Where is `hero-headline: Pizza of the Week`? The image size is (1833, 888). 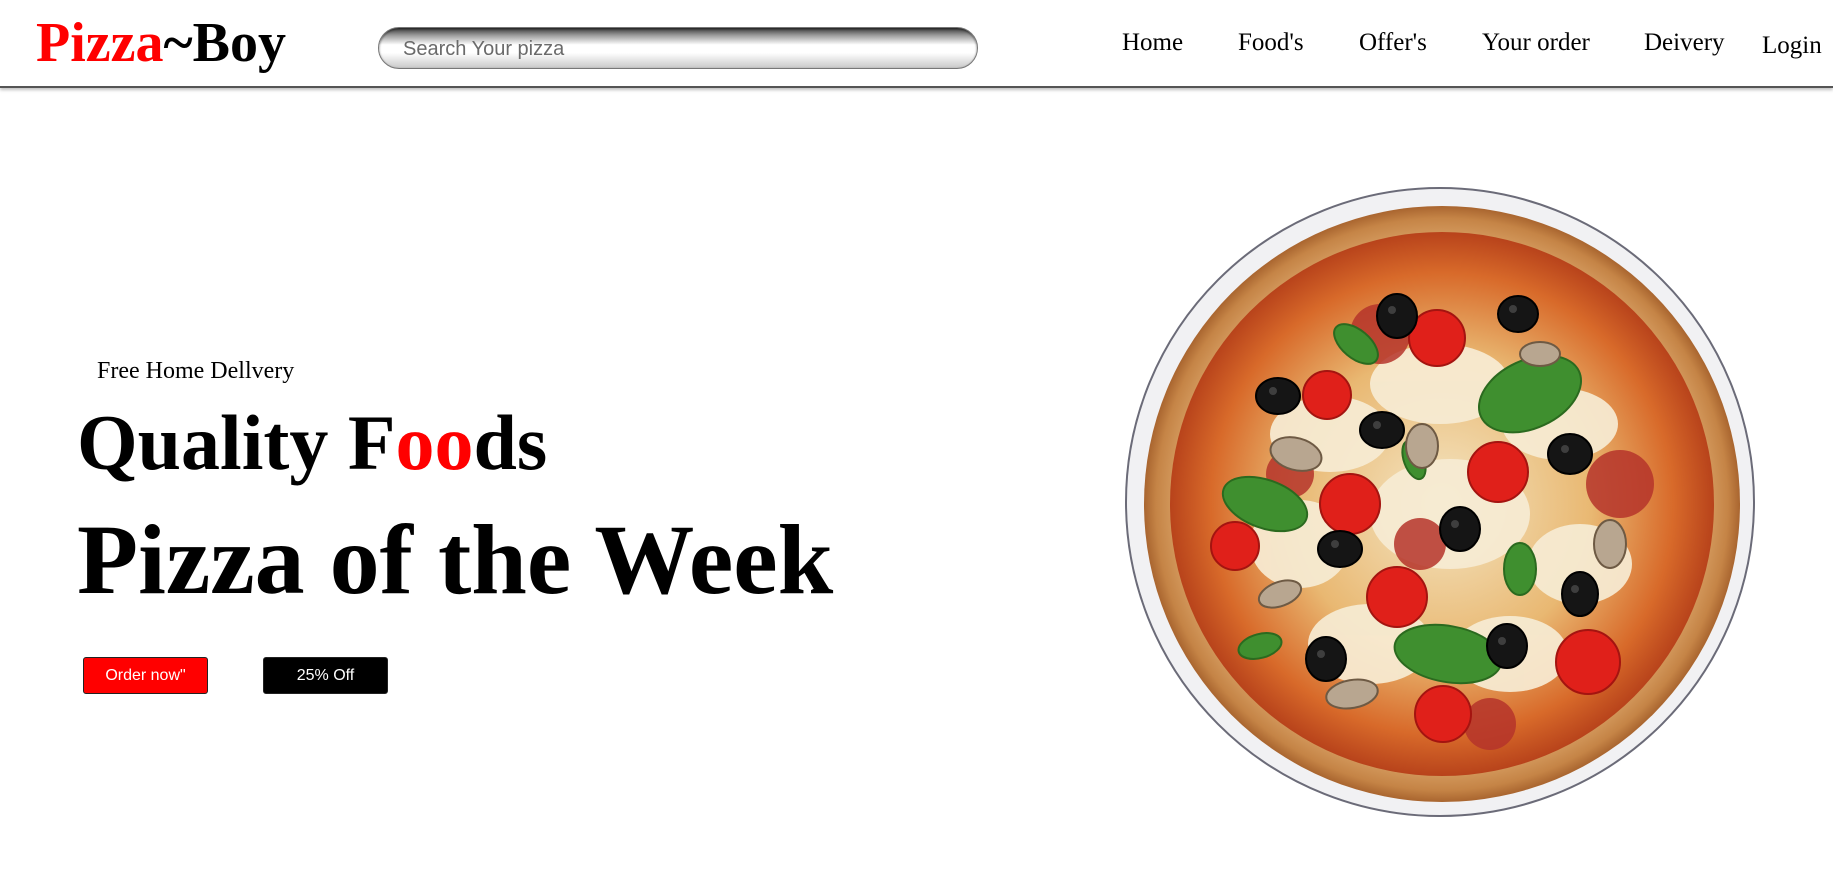 hero-headline: Pizza of the Week is located at coordinates (455, 559).